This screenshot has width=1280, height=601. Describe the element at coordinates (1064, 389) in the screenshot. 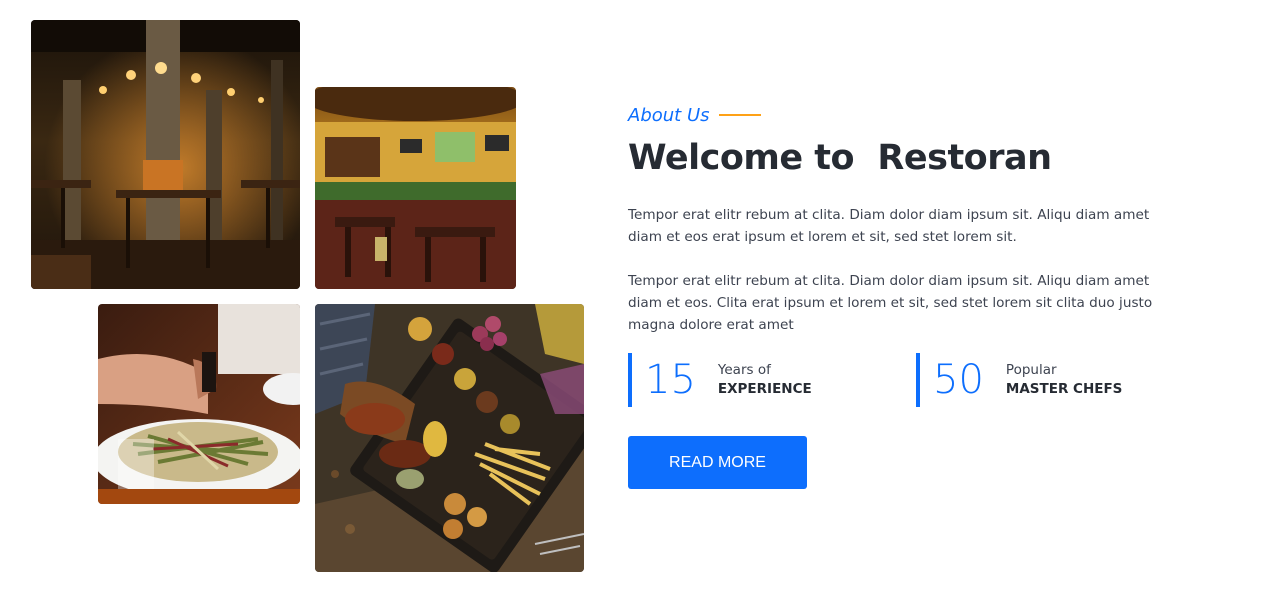

I see `stat-label-big: MASTER CHEFS` at that location.